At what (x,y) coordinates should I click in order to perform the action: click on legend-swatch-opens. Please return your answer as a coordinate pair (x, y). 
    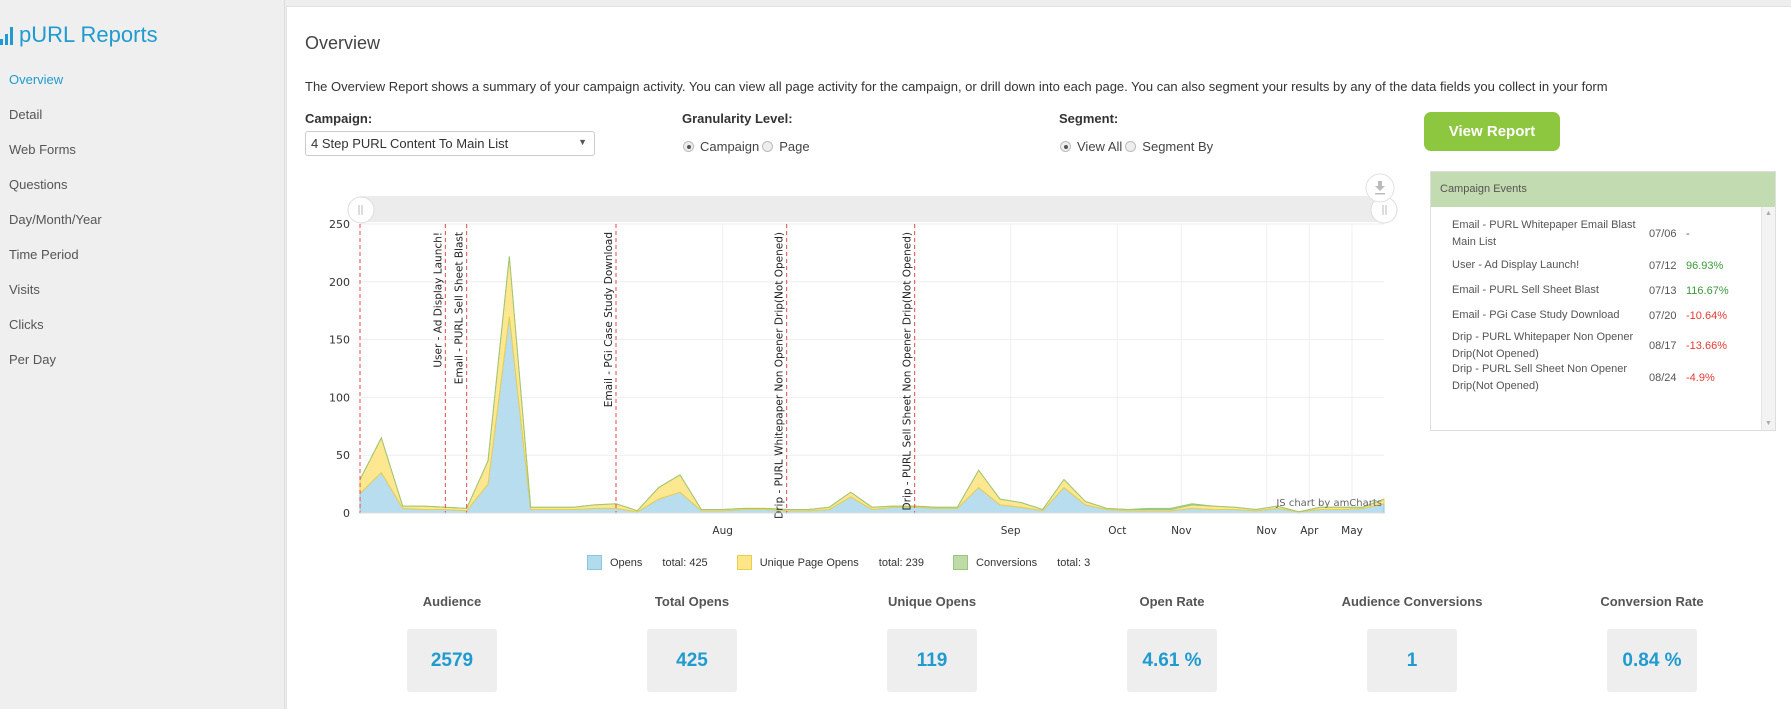
    Looking at the image, I should click on (594, 562).